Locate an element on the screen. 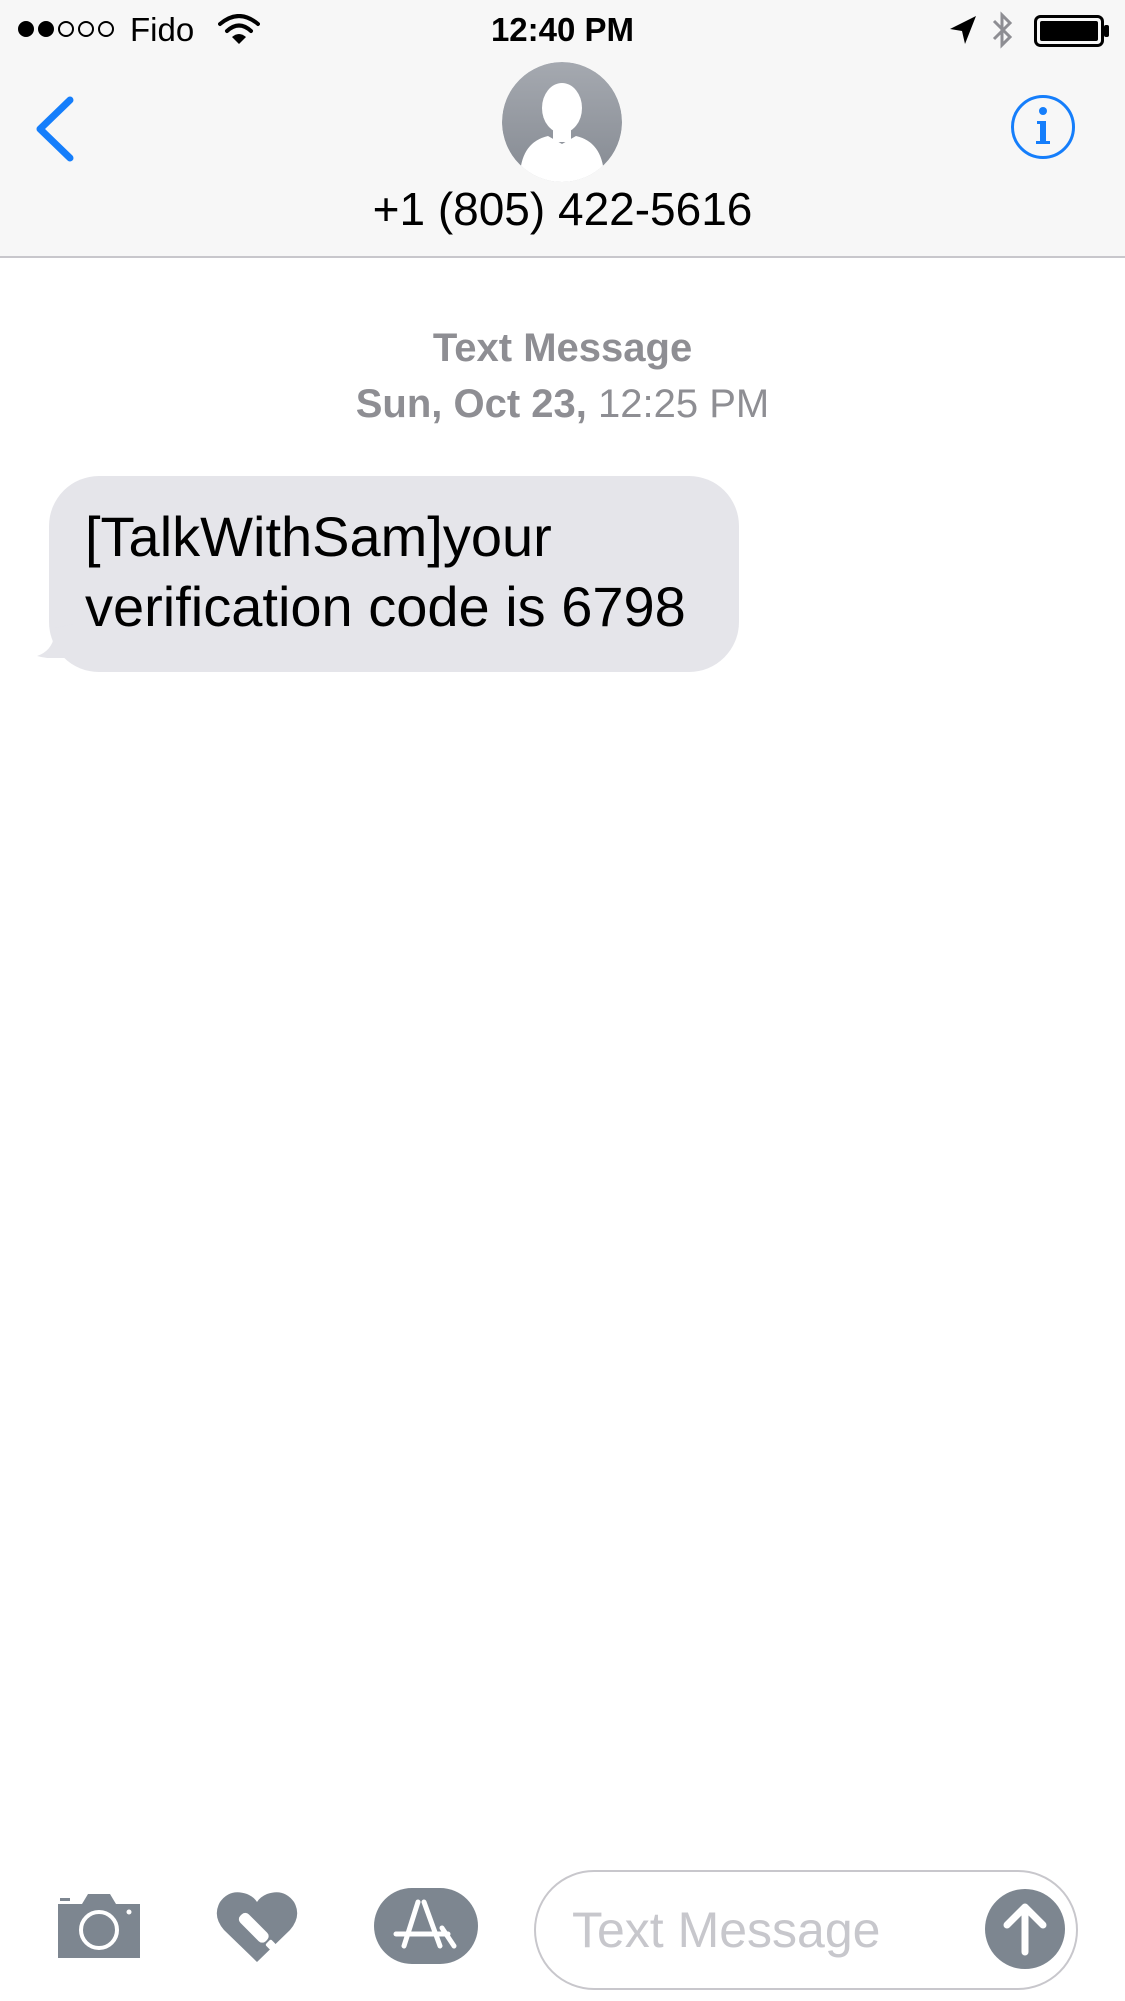  digital-touch-icon is located at coordinates (257, 1928).